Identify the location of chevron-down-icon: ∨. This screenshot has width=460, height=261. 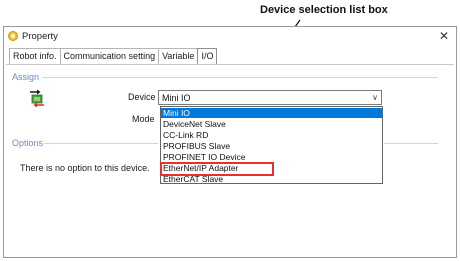
(375, 97).